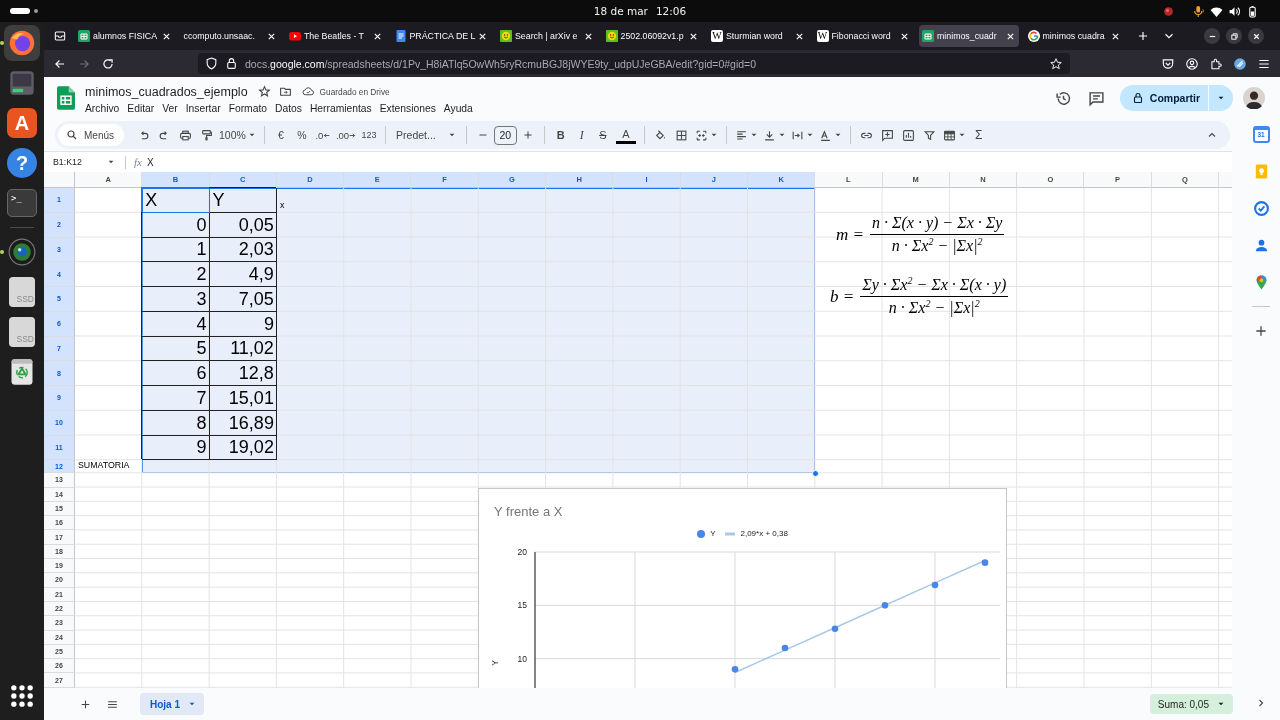 The image size is (1280, 720). I want to click on minimize-button, so click(1212, 36).